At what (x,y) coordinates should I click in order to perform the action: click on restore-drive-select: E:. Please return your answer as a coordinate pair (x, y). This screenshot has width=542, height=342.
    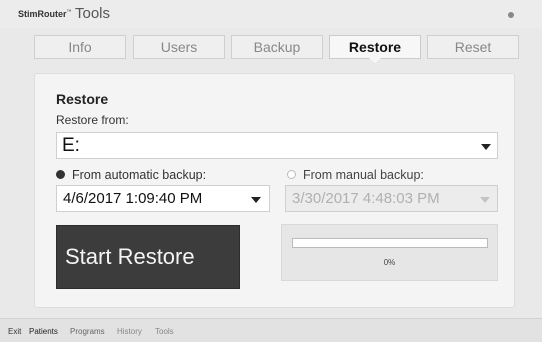
    Looking at the image, I should click on (277, 145).